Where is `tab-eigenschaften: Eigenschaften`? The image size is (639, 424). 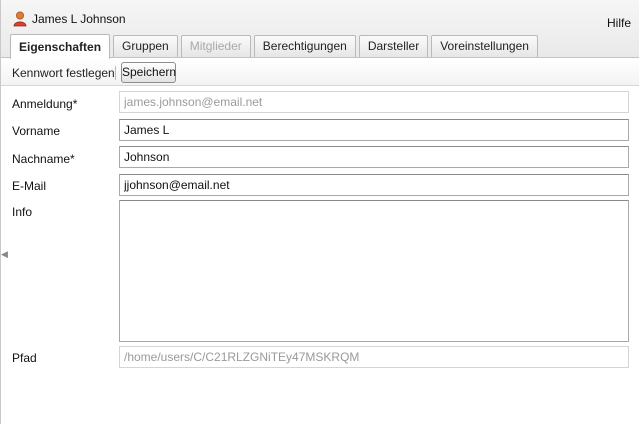
tab-eigenschaften: Eigenschaften is located at coordinates (60, 46).